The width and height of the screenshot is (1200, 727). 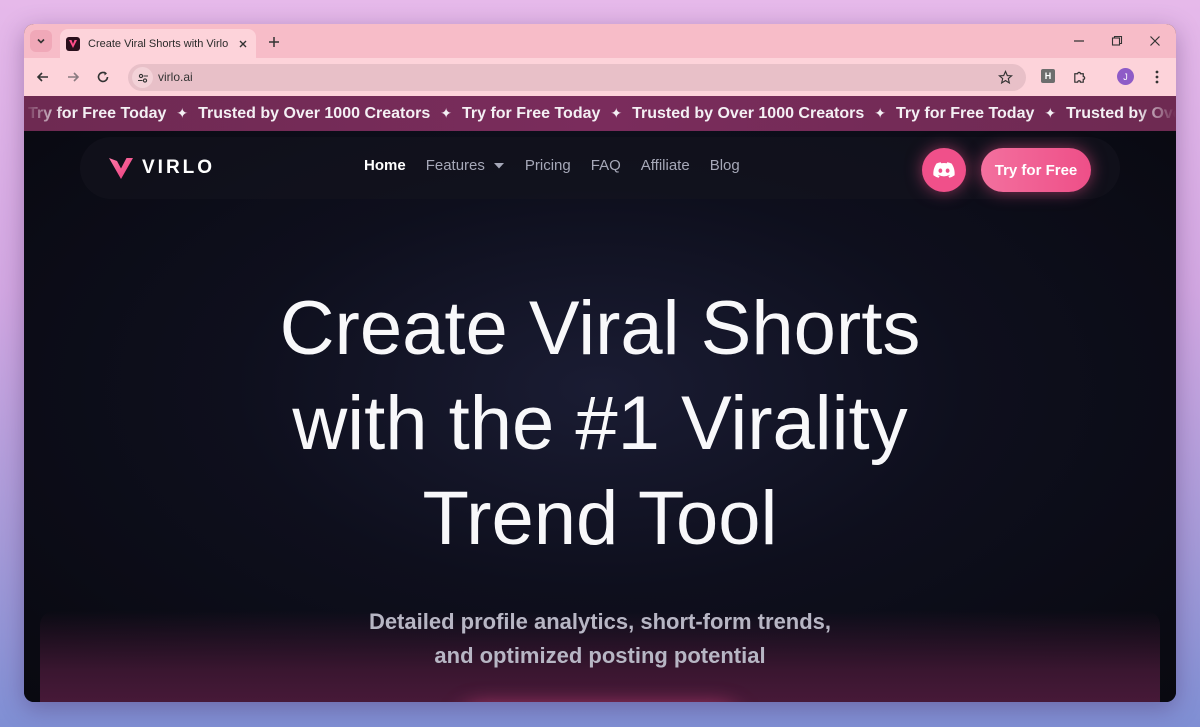 What do you see at coordinates (73, 43) in the screenshot?
I see `virlo-favicon-icon` at bounding box center [73, 43].